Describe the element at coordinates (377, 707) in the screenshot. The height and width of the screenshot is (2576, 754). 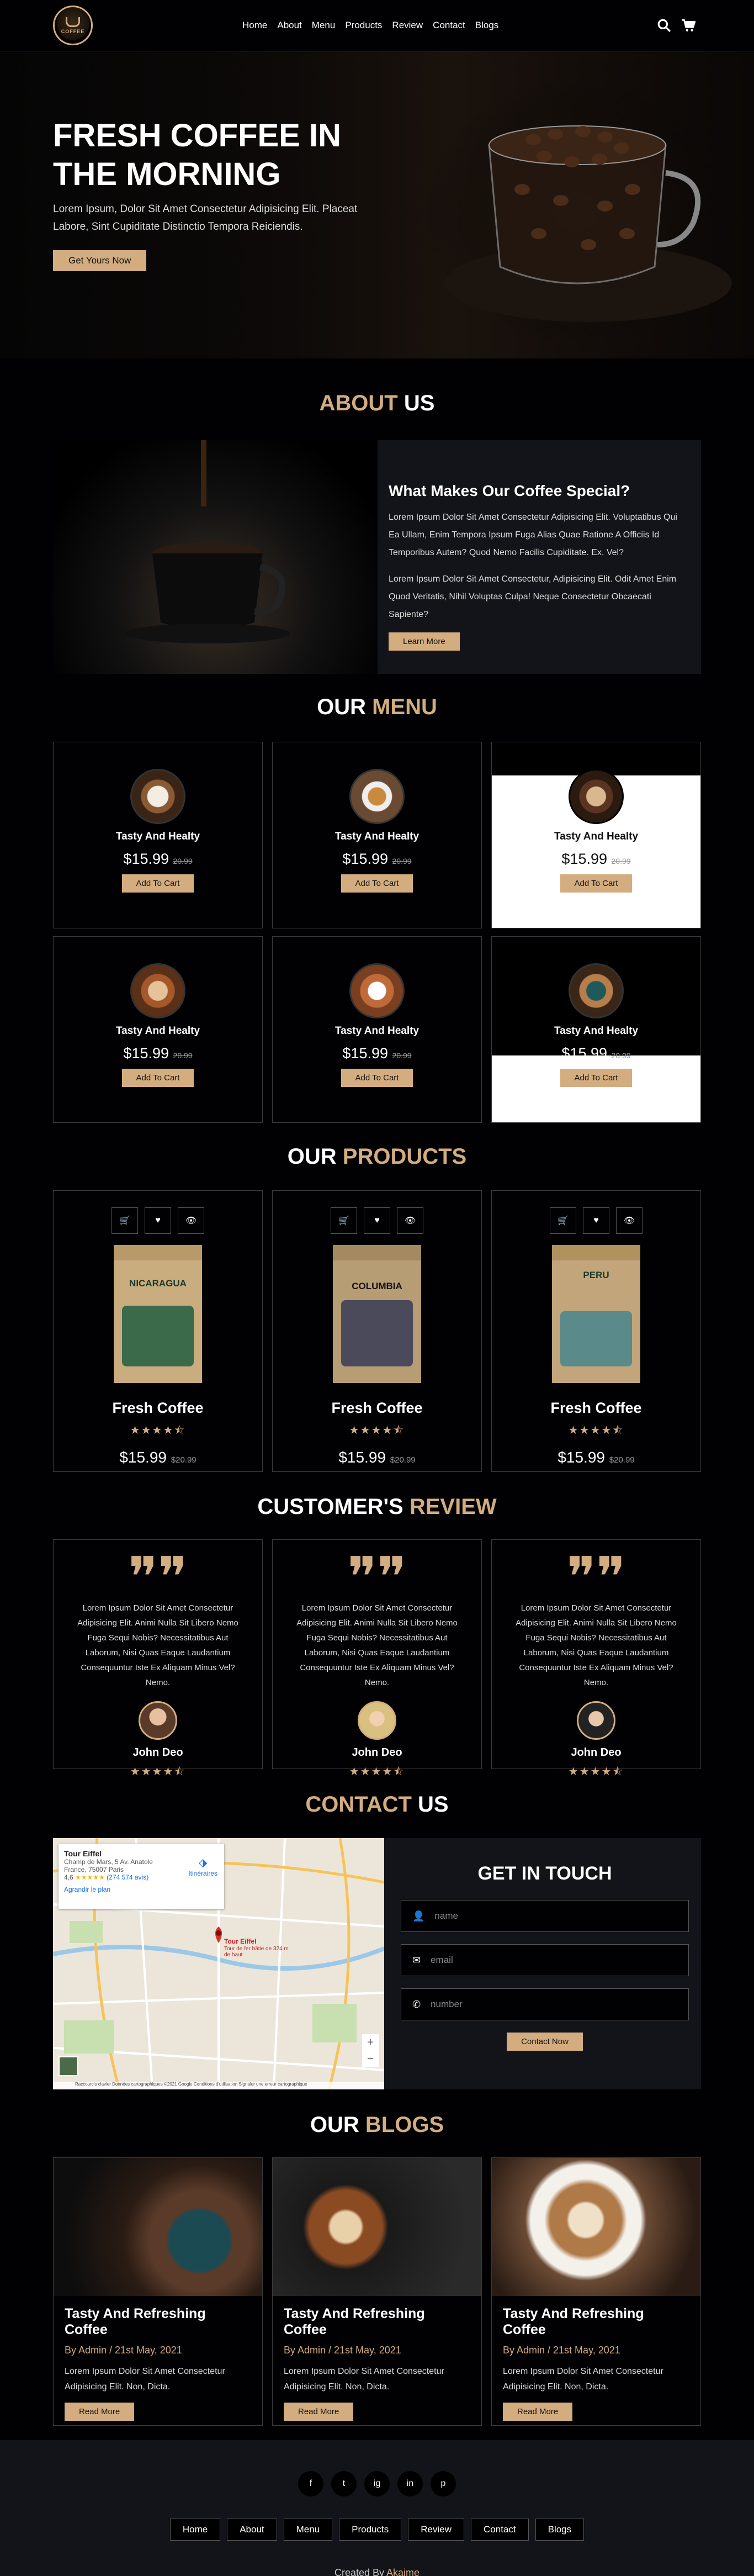
I see `menu-title: OUR MENU` at that location.